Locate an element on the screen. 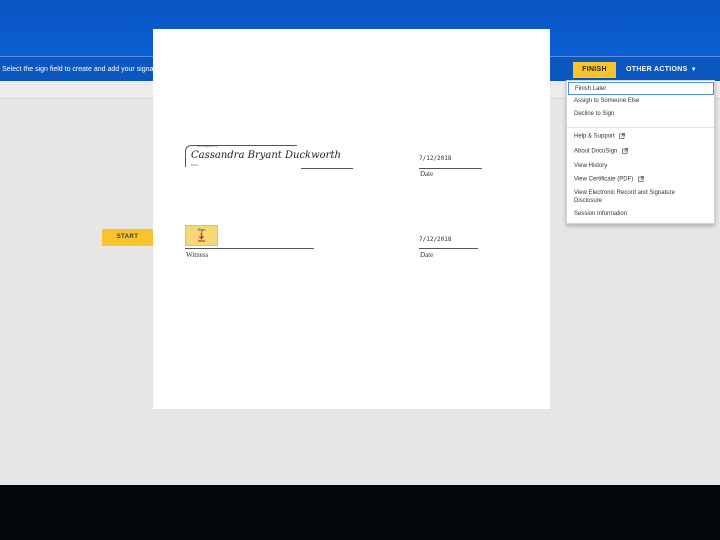 The image size is (720, 540). menu-item-session-info: Session Information is located at coordinates (600, 214).